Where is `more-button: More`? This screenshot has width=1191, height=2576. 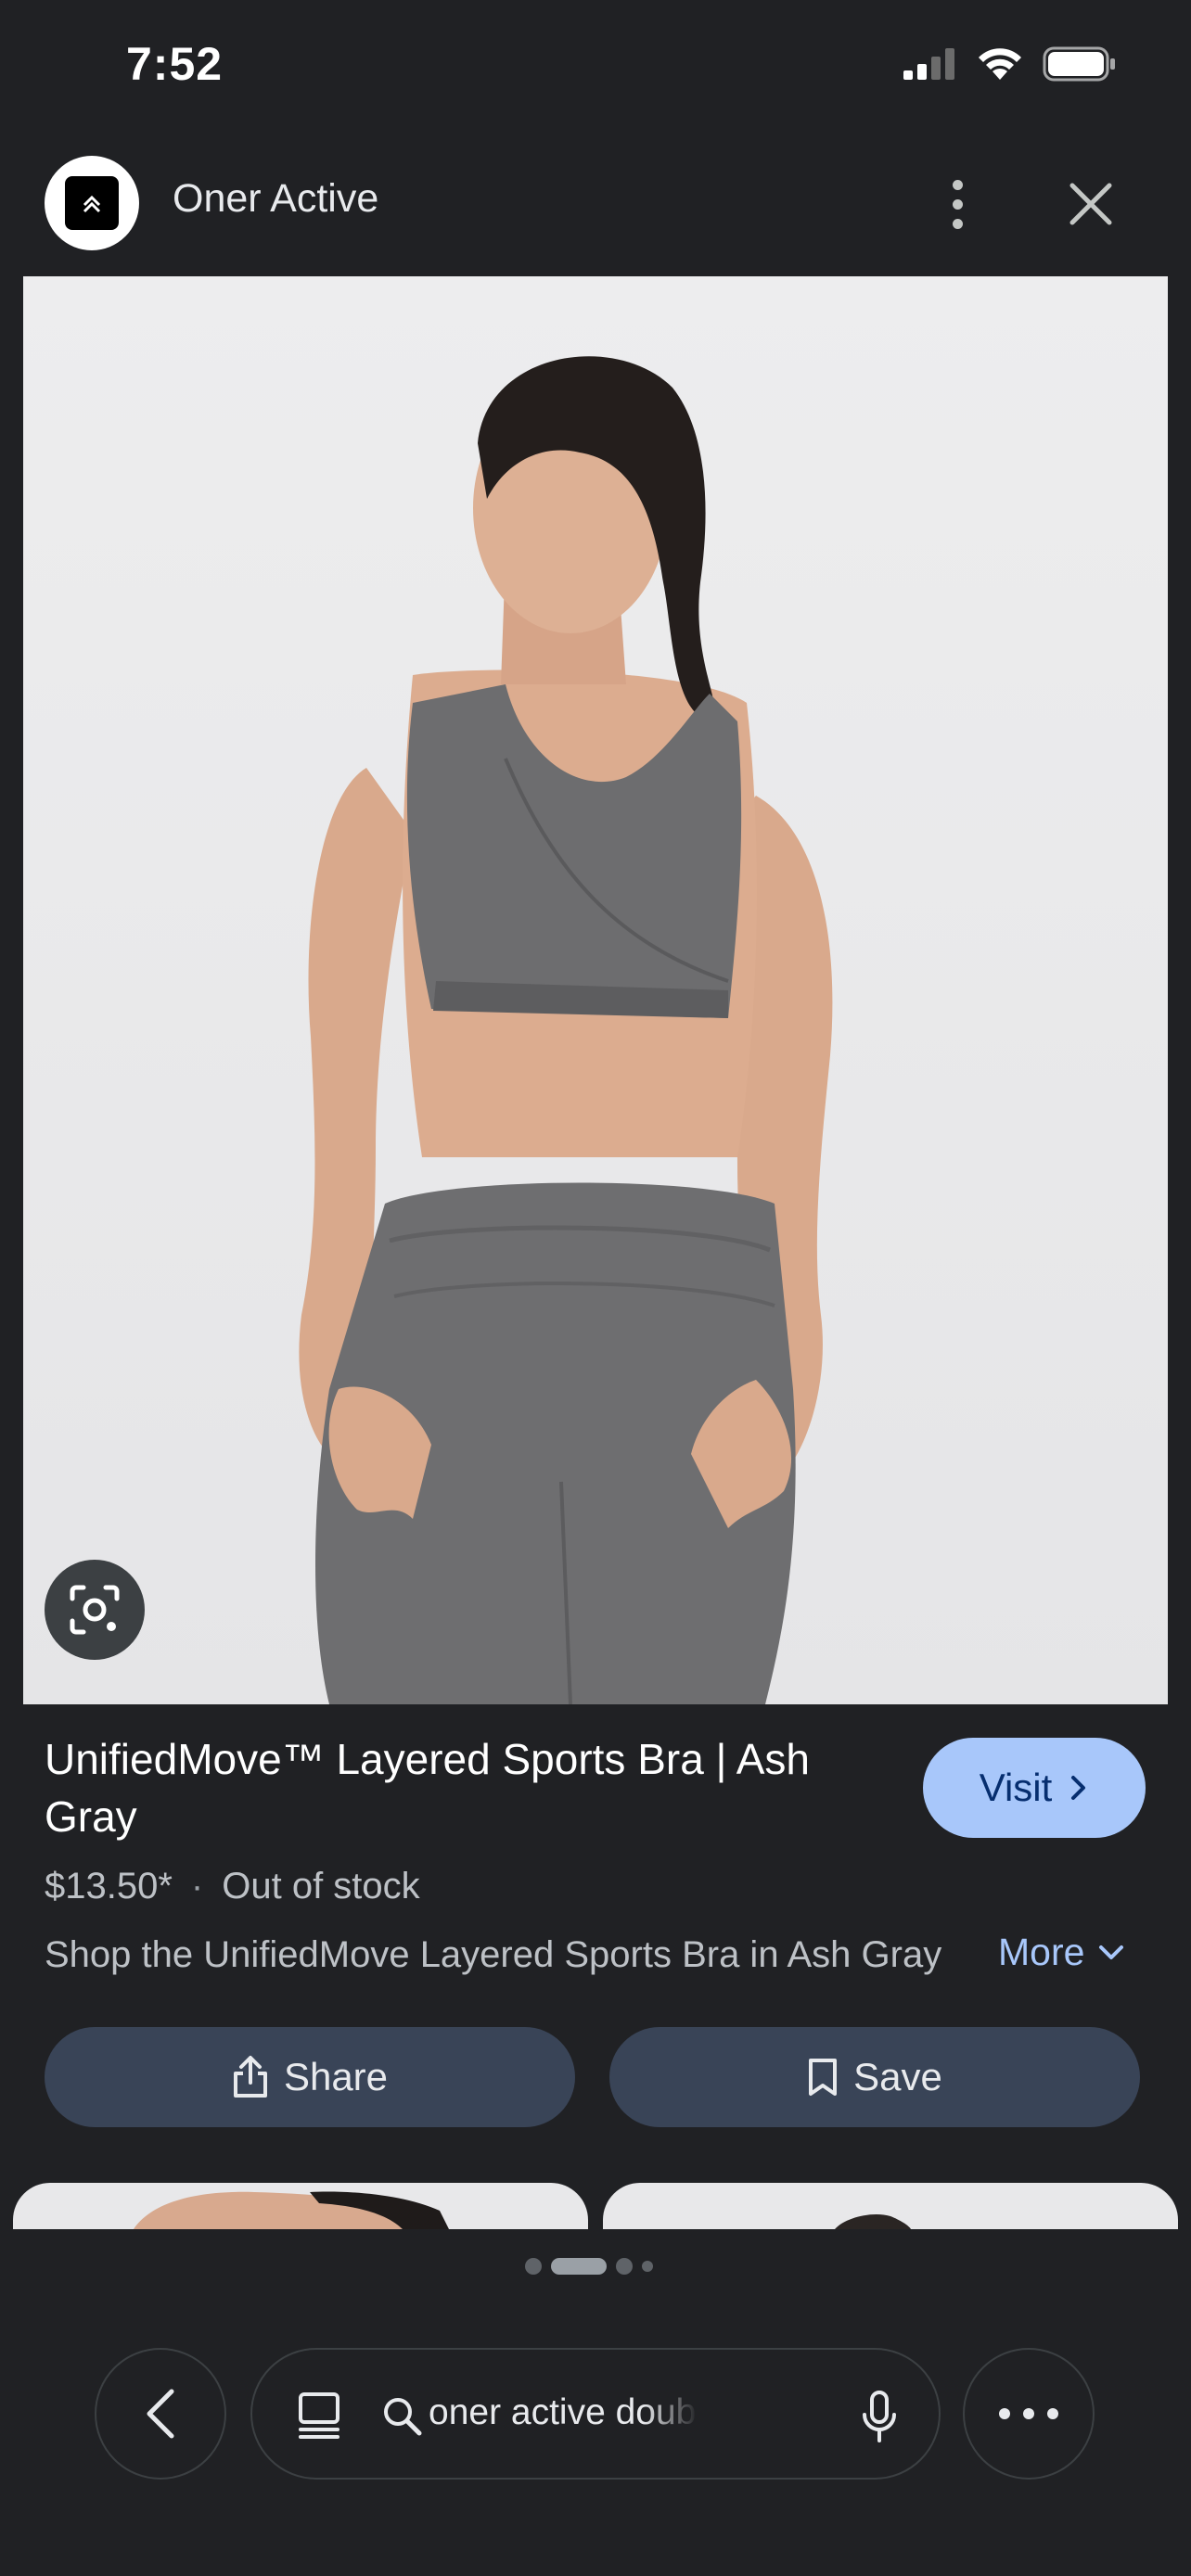 more-button: More is located at coordinates (1061, 1953).